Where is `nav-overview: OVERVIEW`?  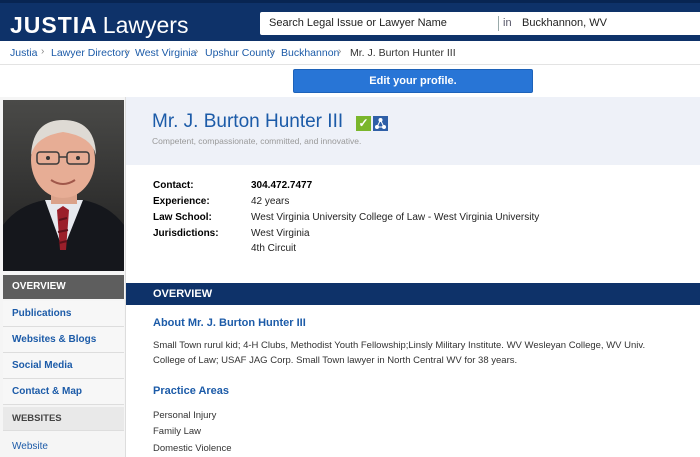
nav-overview: OVERVIEW is located at coordinates (63, 287).